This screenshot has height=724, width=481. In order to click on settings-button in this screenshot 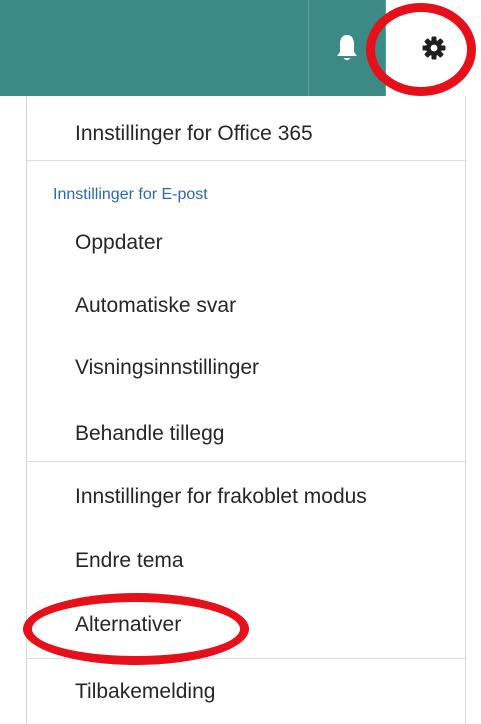, I will do `click(433, 48)`.